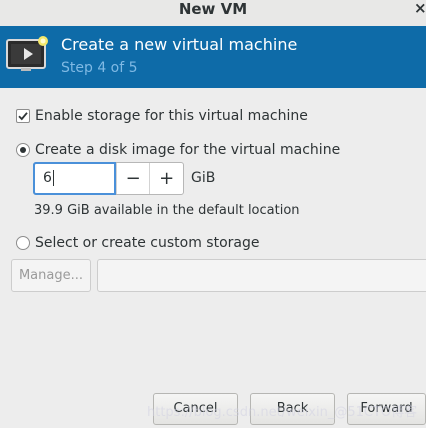 This screenshot has width=426, height=428. Describe the element at coordinates (166, 178) in the screenshot. I see `increment-button: +` at that location.